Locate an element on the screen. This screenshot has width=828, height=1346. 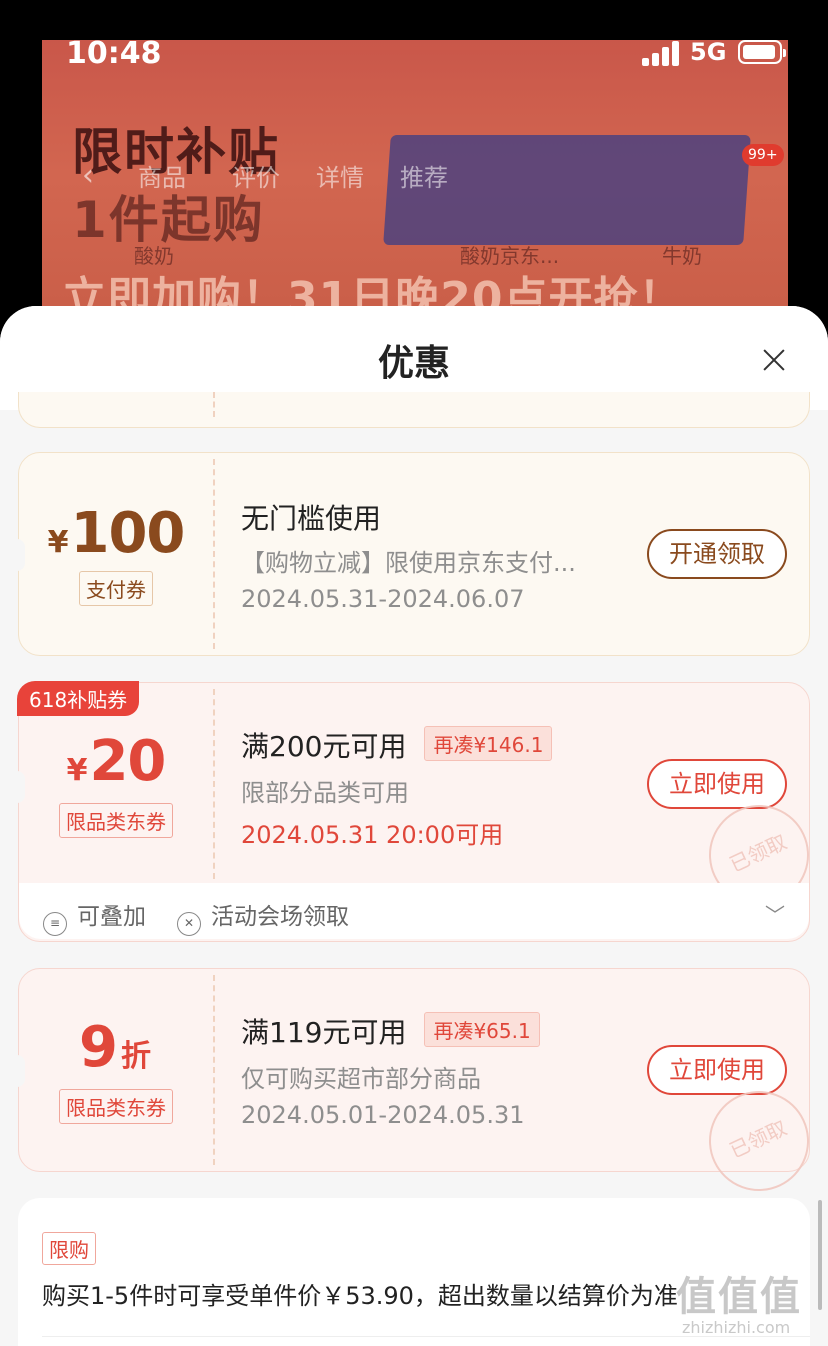
coupon-ribbon: 618补贴券 is located at coordinates (78, 698).